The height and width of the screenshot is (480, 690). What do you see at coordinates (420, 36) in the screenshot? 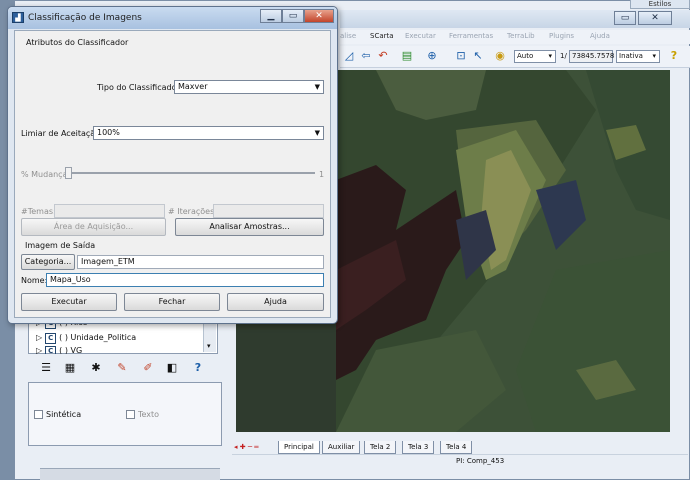
I see `menu-executar: Executar` at bounding box center [420, 36].